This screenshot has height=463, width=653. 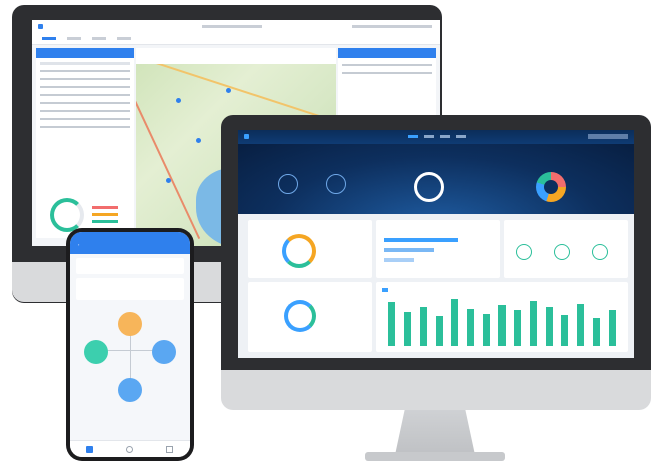 What do you see at coordinates (130, 324) in the screenshot?
I see `topology-node-top` at bounding box center [130, 324].